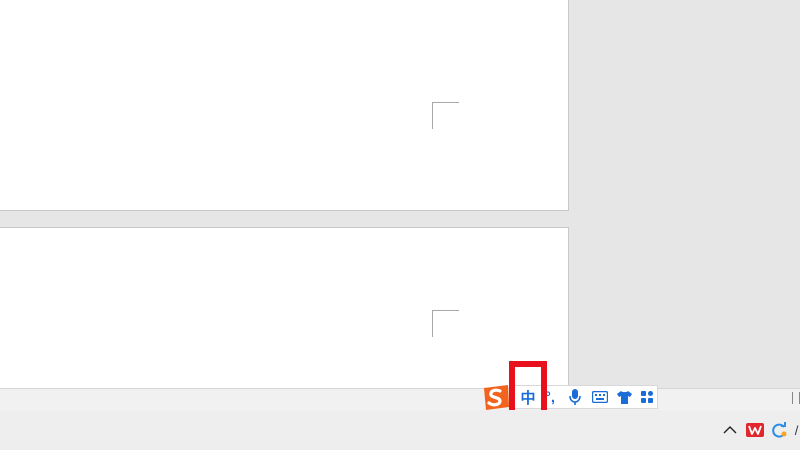  What do you see at coordinates (796, 398) in the screenshot?
I see `status-bar-edge-icon` at bounding box center [796, 398].